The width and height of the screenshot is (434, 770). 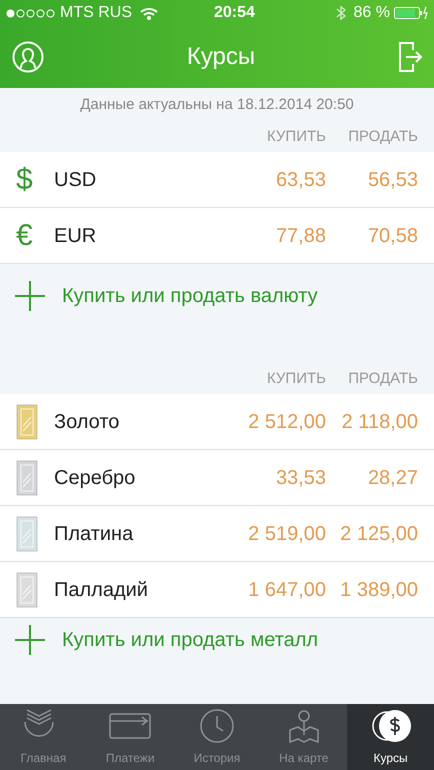 I want to click on screen-title: Курсы, so click(x=221, y=57).